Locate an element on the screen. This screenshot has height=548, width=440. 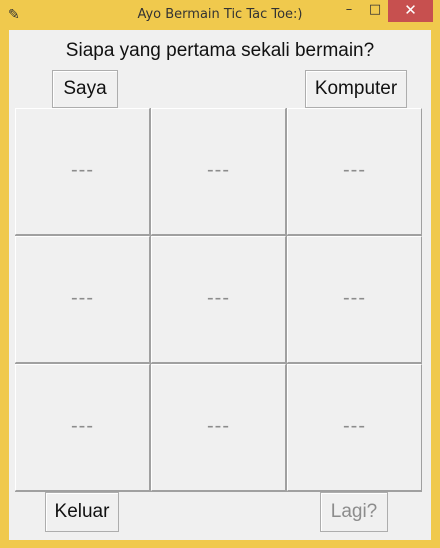
close-button: ✕ is located at coordinates (410, 11).